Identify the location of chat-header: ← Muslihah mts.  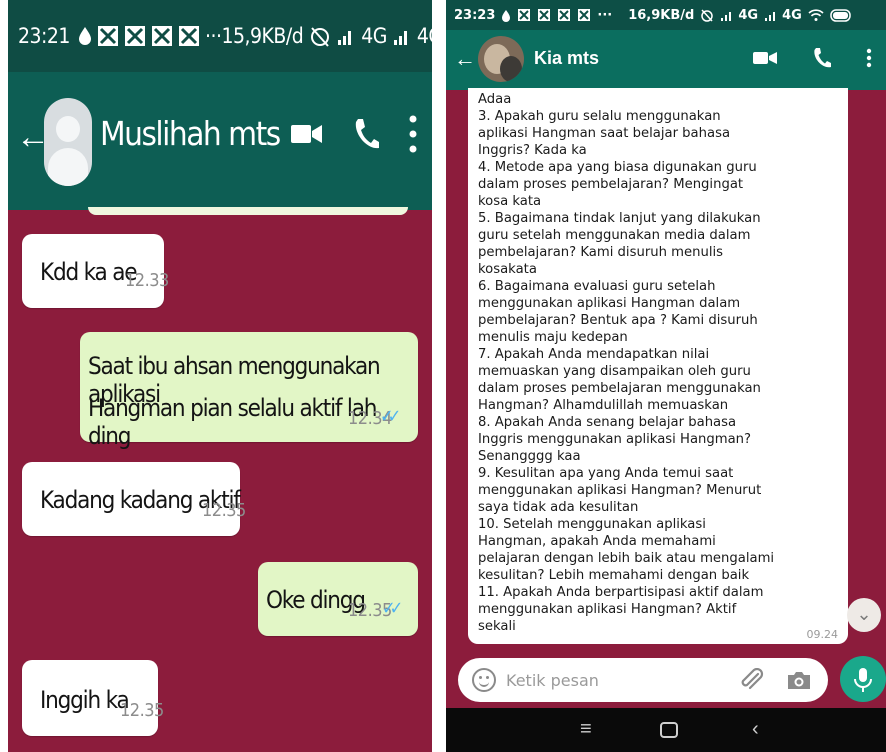
(220, 141).